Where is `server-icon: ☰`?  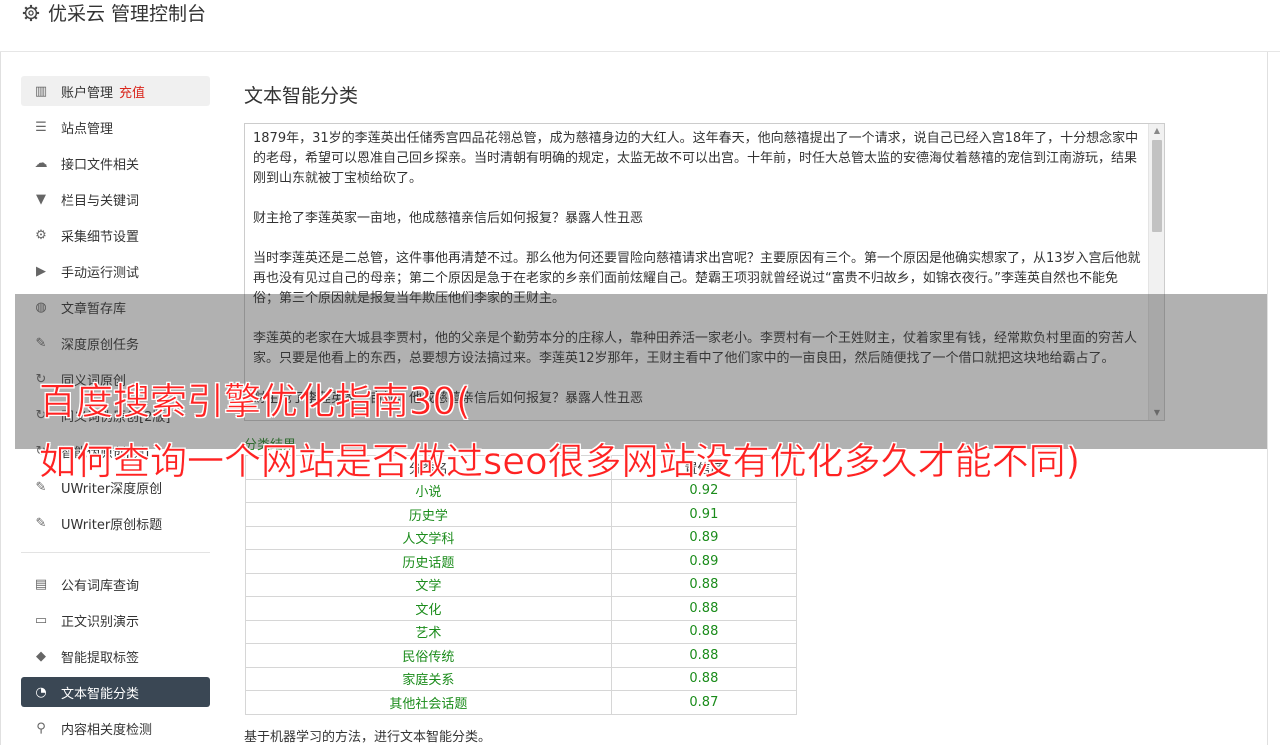 server-icon: ☰ is located at coordinates (41, 127).